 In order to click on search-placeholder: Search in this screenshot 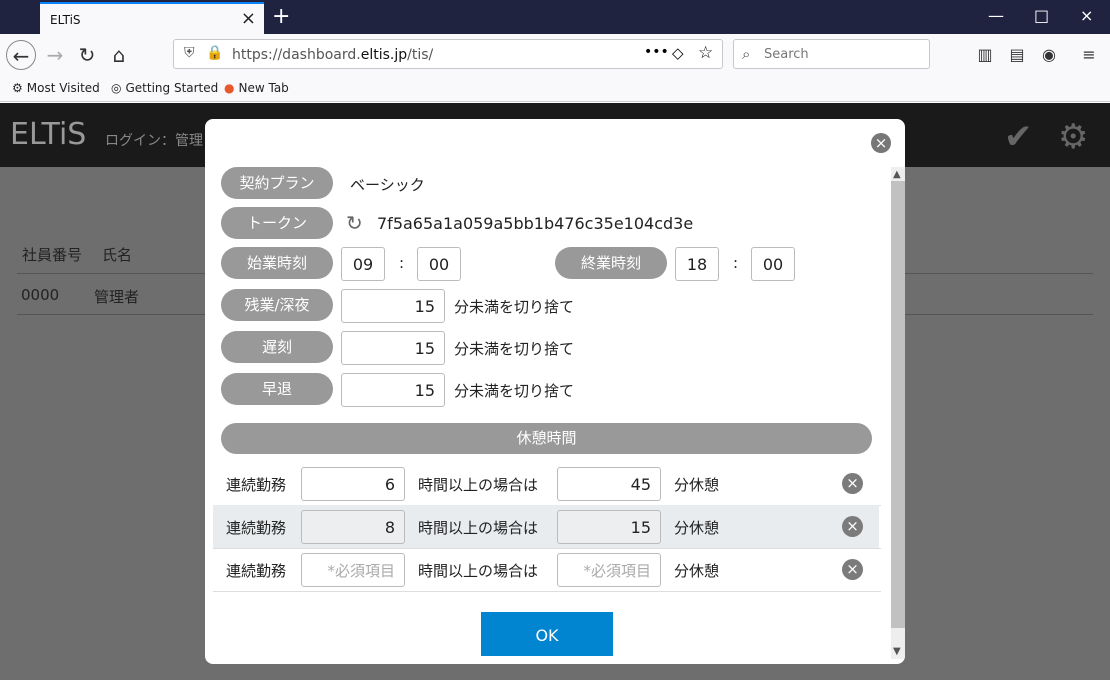, I will do `click(786, 54)`.